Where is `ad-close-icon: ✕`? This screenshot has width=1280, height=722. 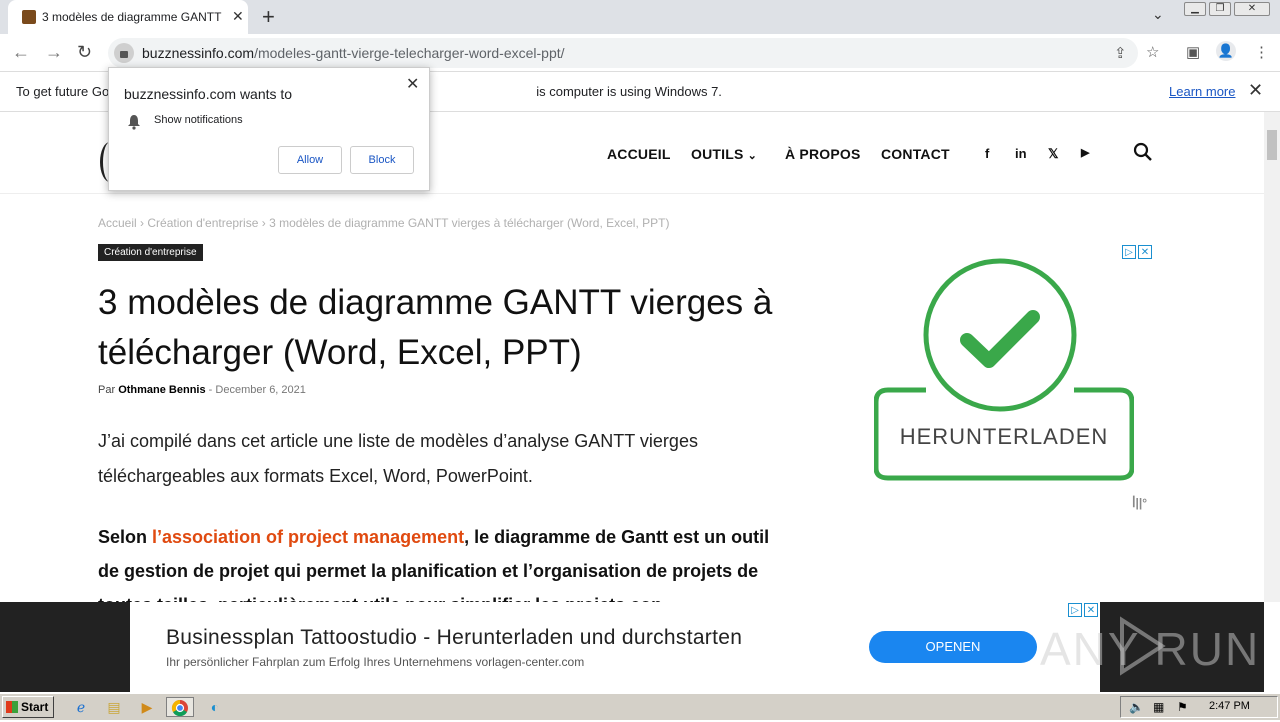 ad-close-icon: ✕ is located at coordinates (1145, 252).